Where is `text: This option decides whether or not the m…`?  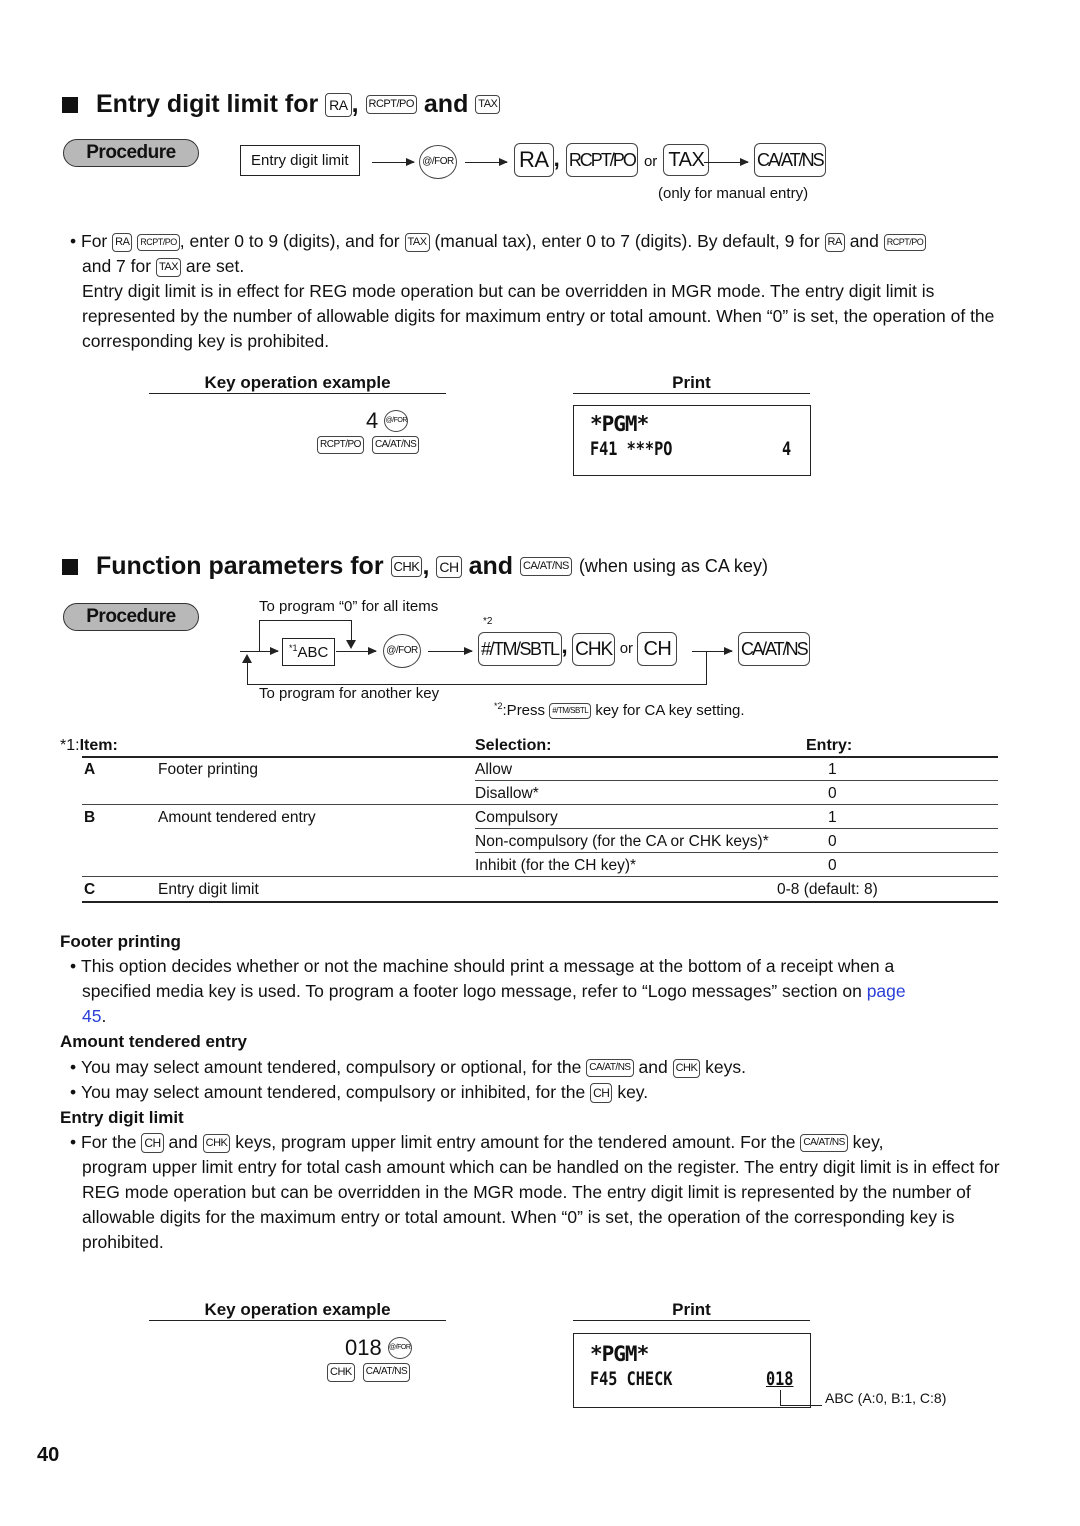
text: This option decides whether or not the m… is located at coordinates (488, 966).